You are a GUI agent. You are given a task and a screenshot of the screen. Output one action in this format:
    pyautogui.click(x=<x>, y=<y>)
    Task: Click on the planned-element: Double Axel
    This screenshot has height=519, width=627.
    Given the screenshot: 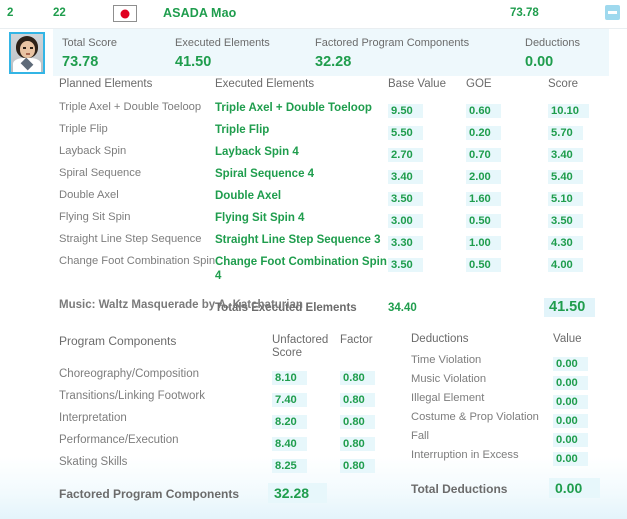 What is the action you would take?
    pyautogui.click(x=89, y=195)
    